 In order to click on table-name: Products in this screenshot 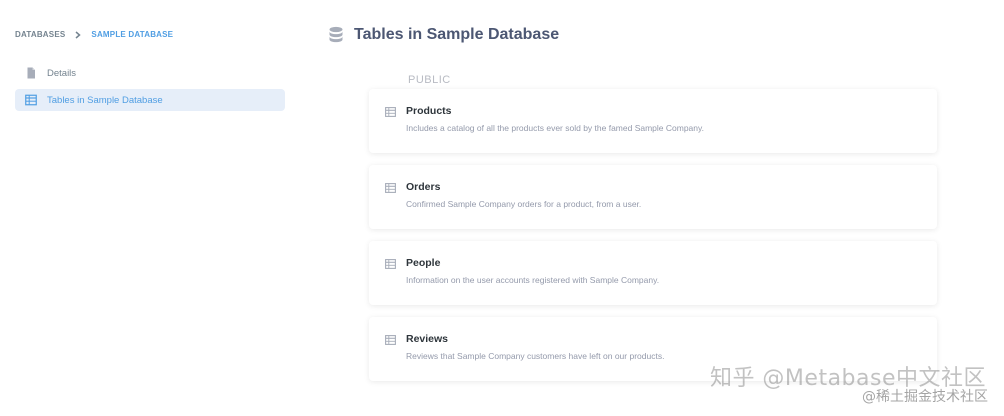, I will do `click(429, 111)`.